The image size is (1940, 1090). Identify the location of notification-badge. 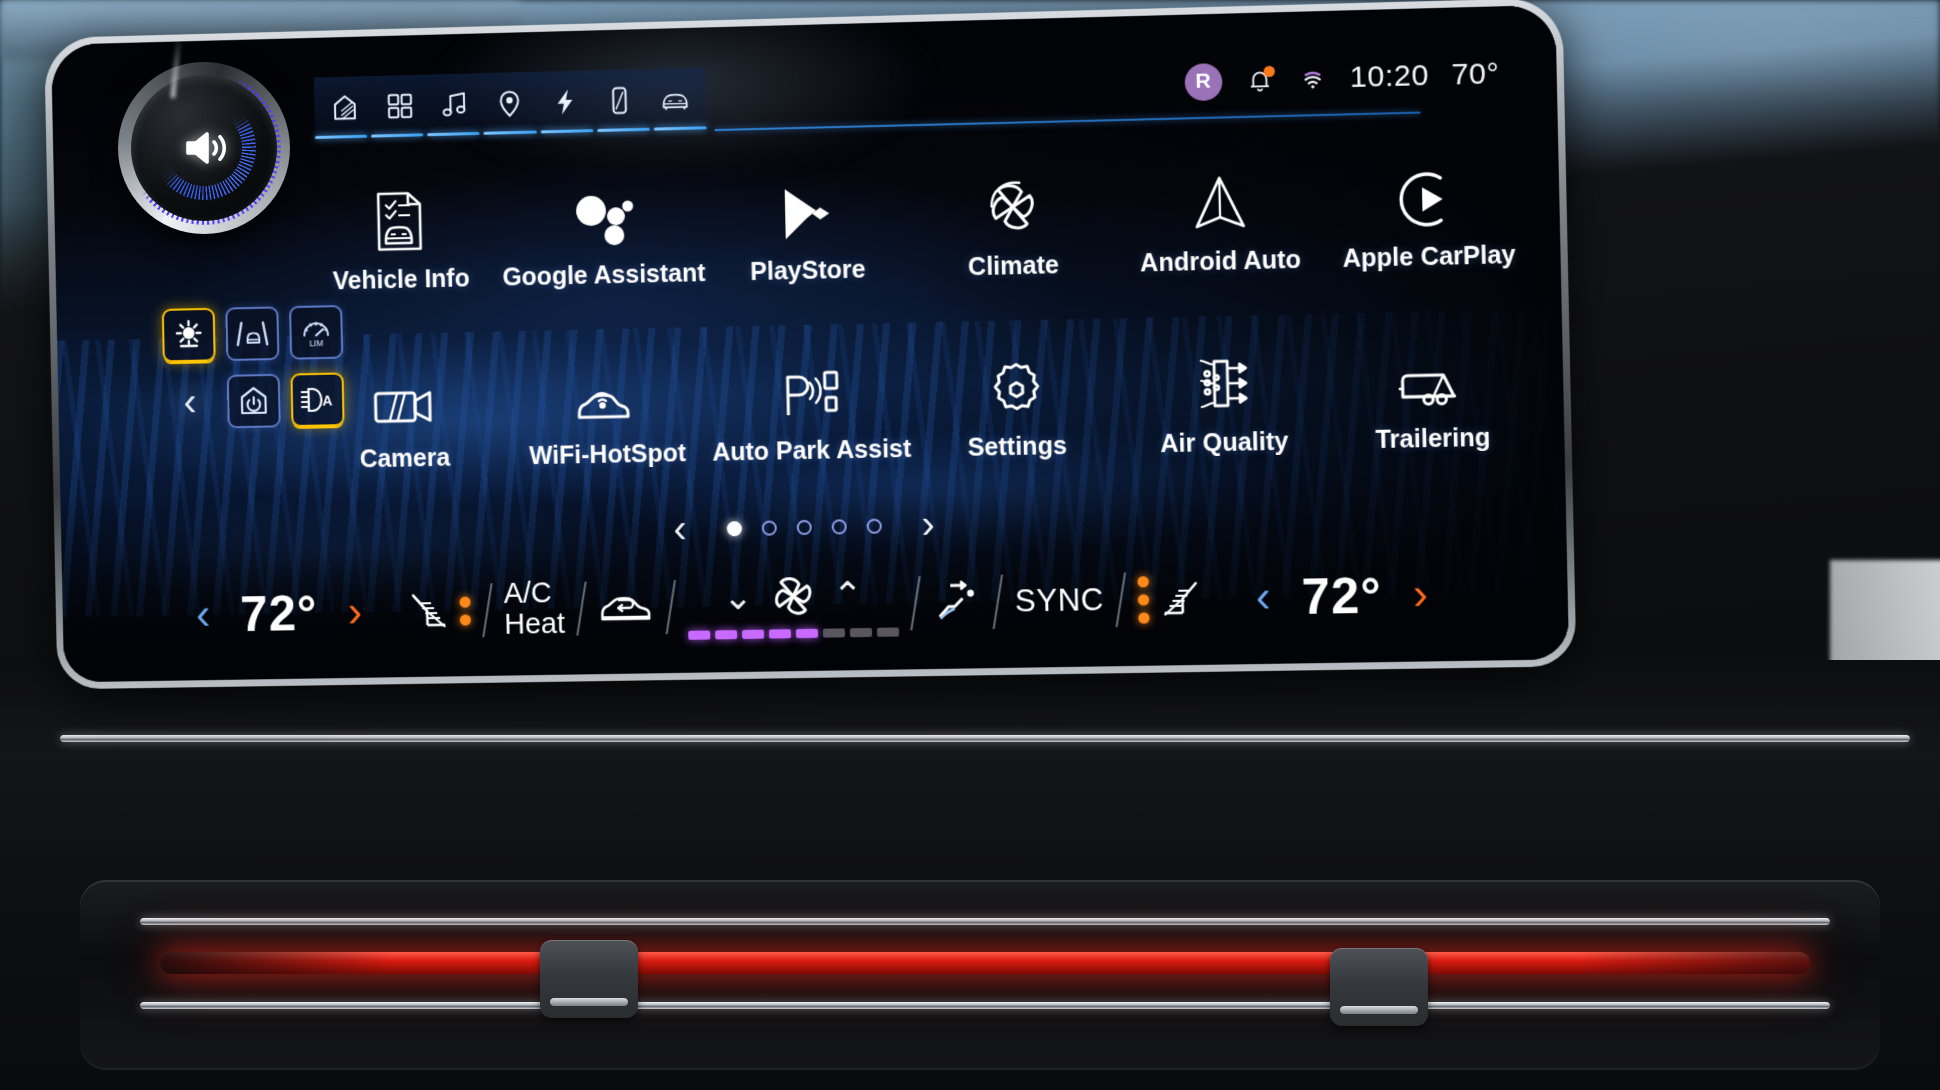
(1269, 71).